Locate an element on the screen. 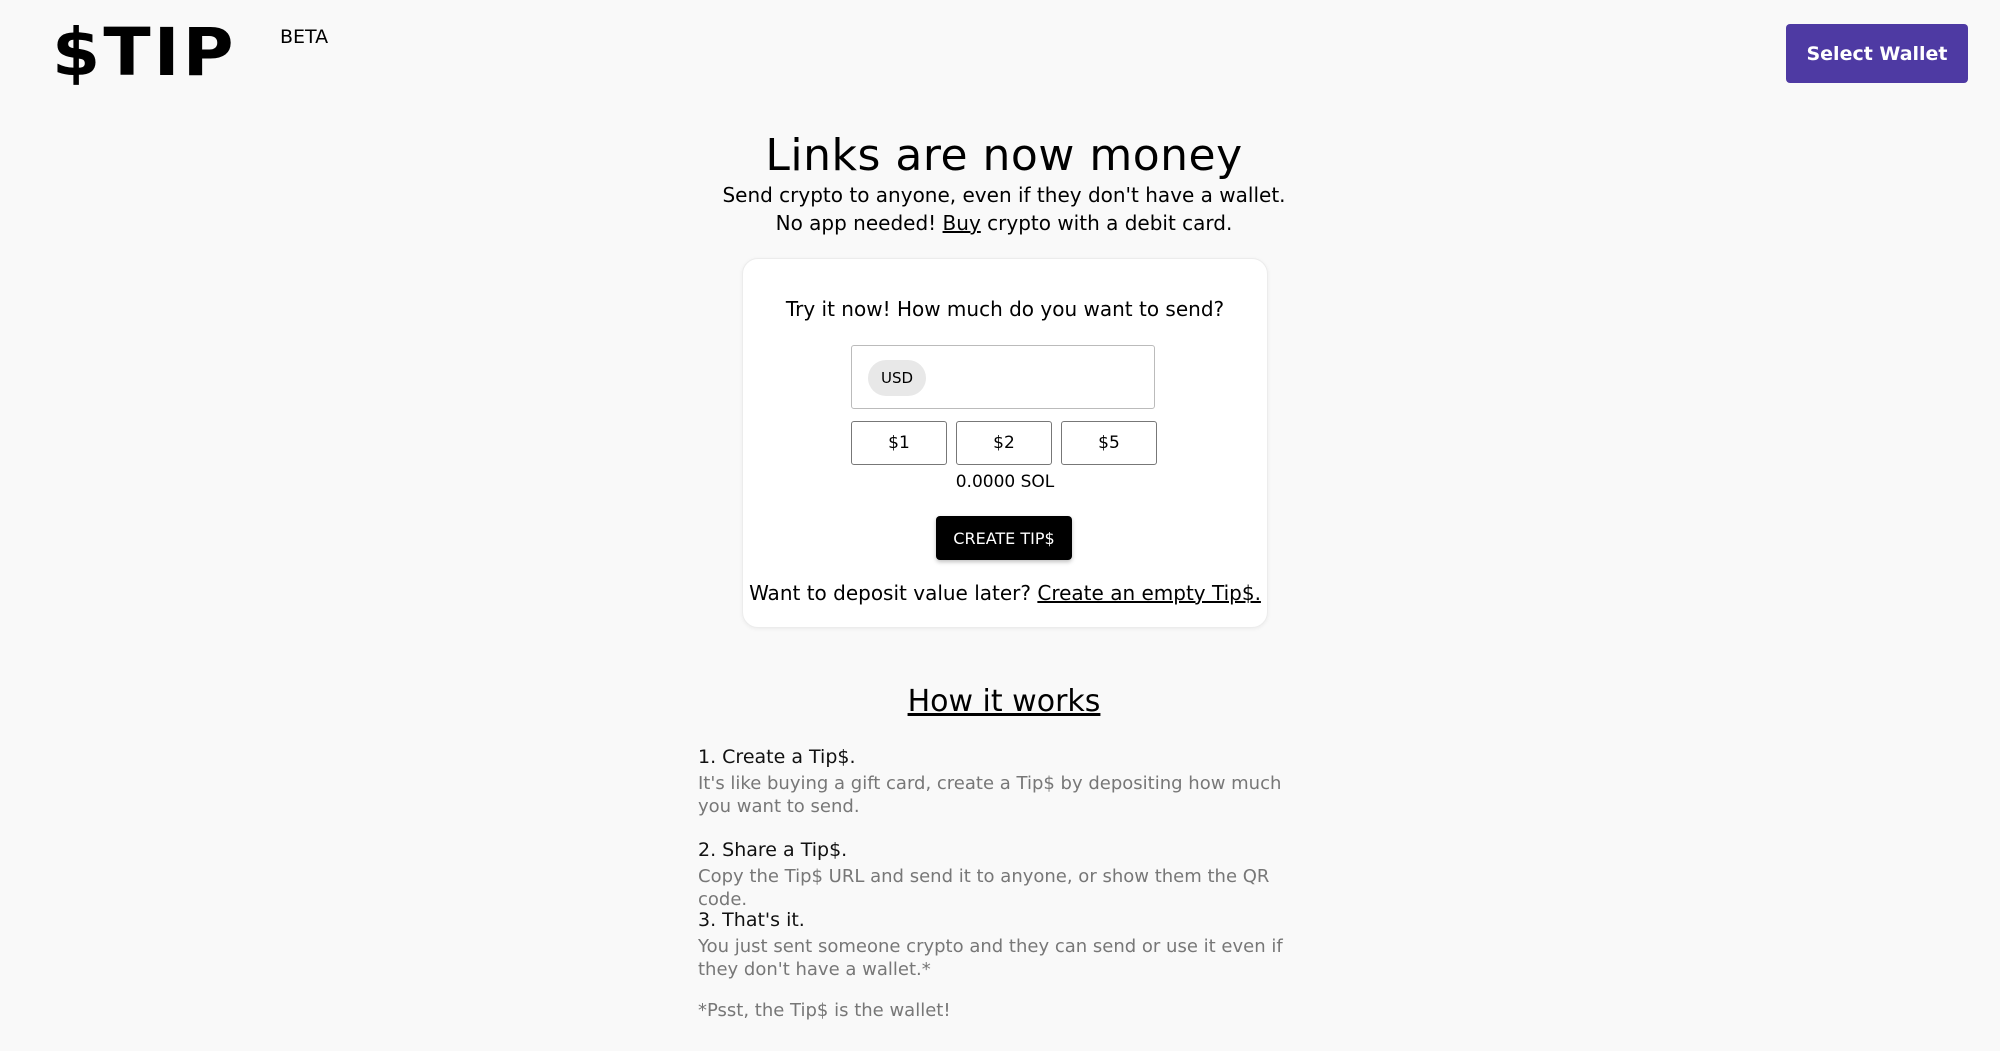 Image resolution: width=2000 pixels, height=1051 pixels. beta-badge: BETA is located at coordinates (304, 37).